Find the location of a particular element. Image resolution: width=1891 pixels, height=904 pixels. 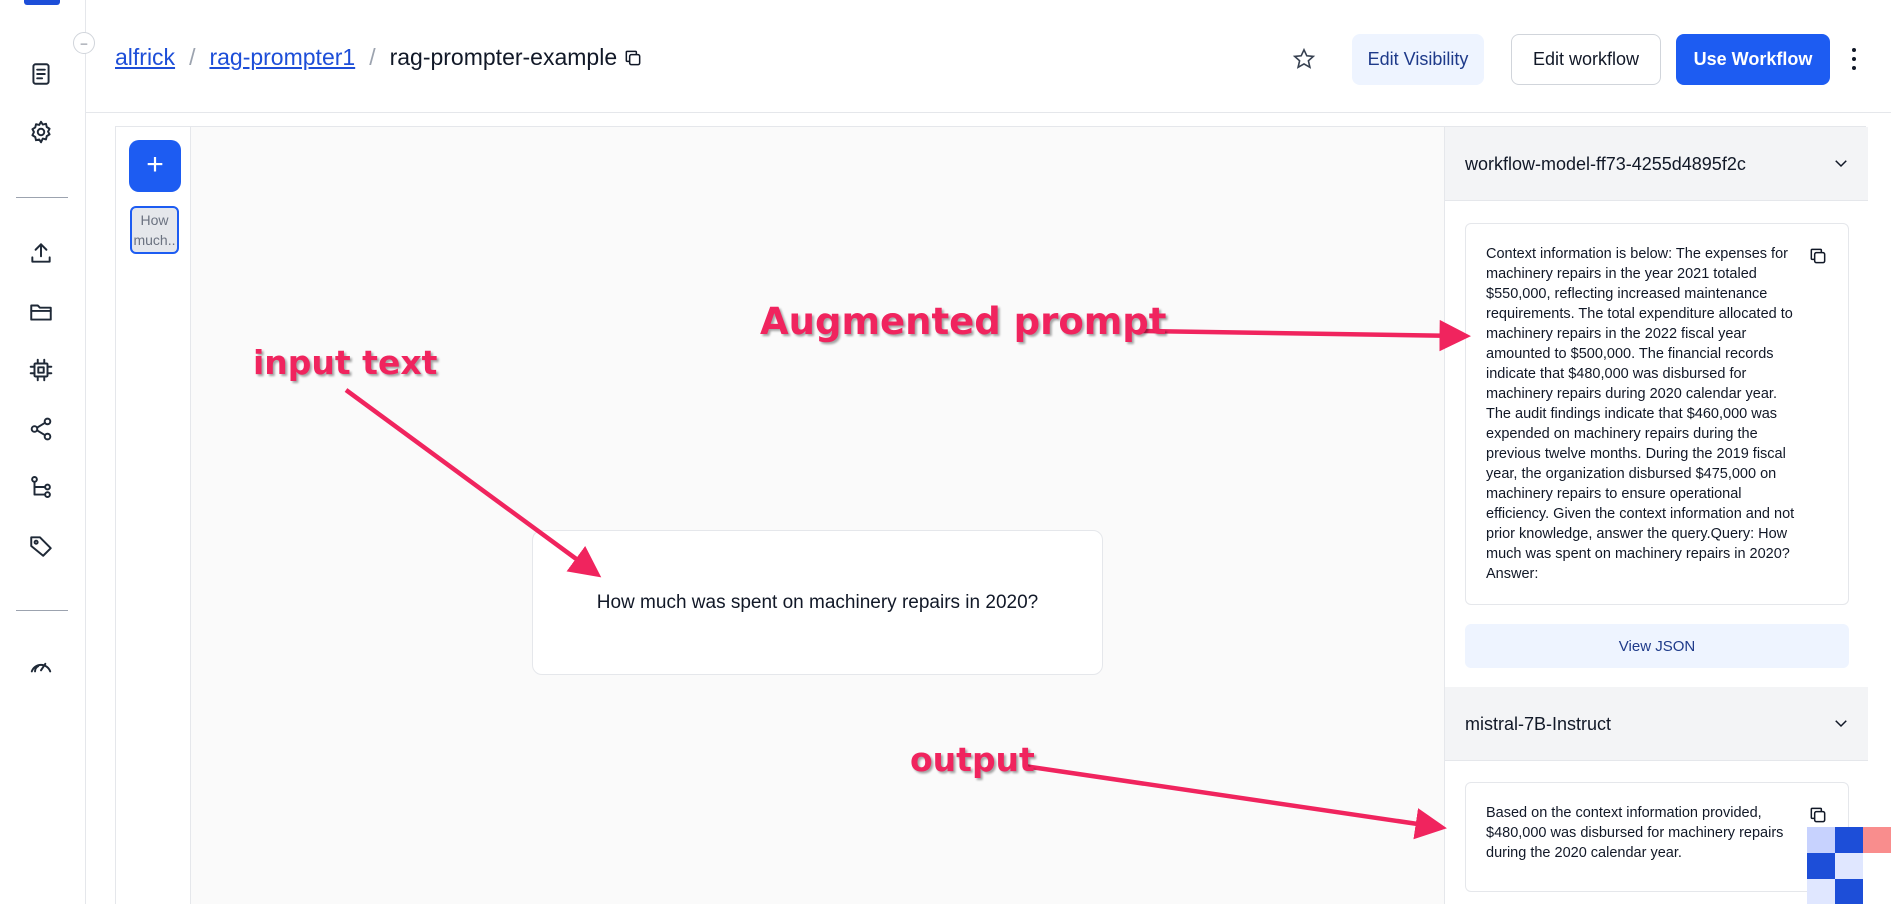

document-icon is located at coordinates (41, 74).